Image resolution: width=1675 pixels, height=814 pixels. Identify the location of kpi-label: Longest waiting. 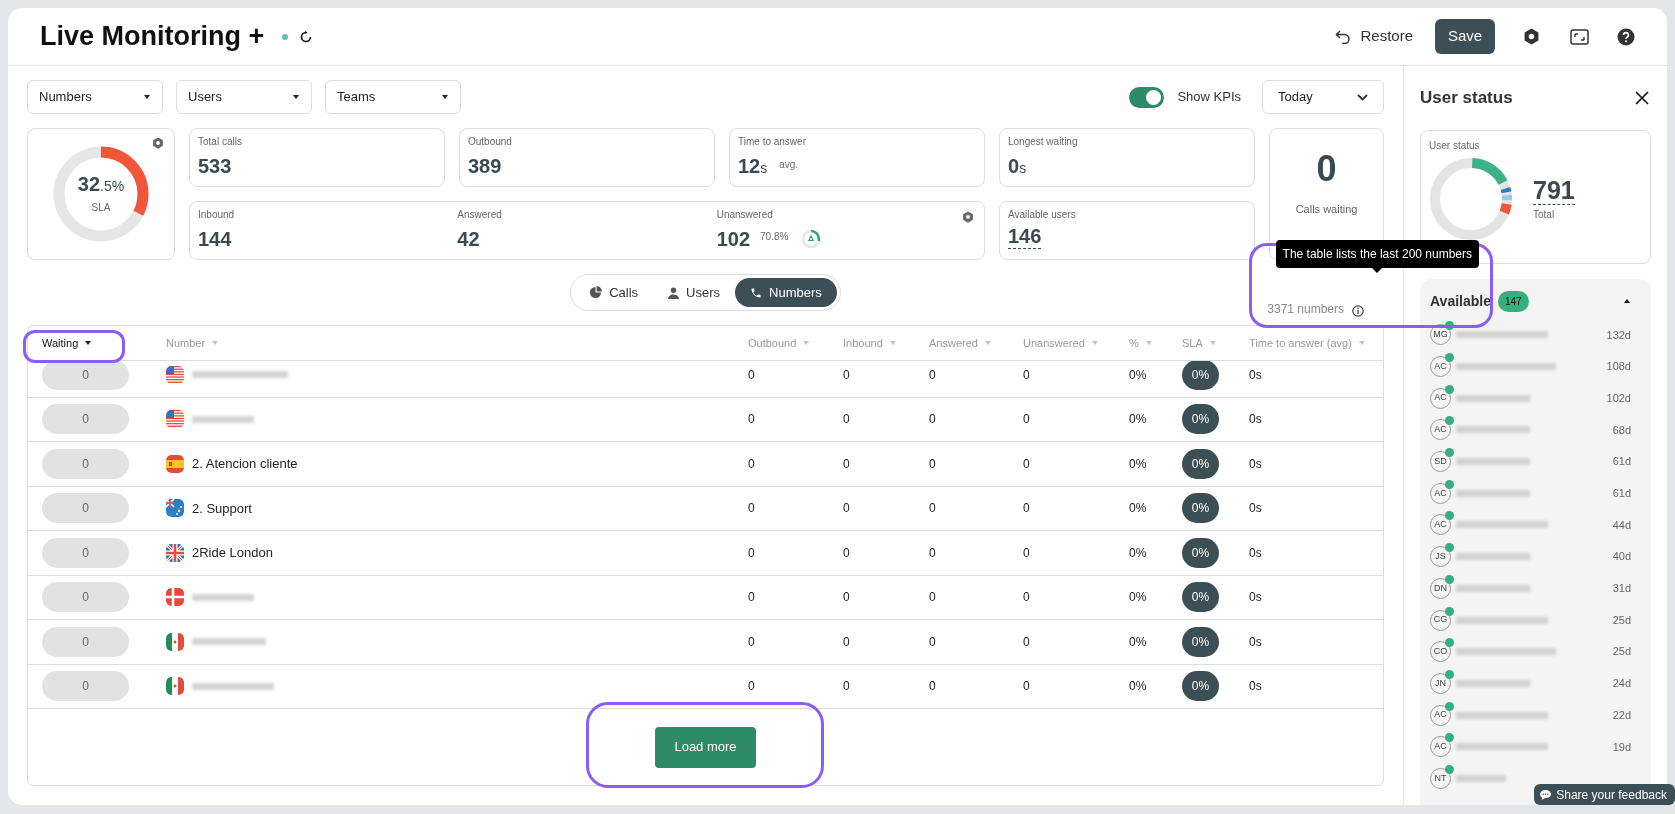
(1043, 142).